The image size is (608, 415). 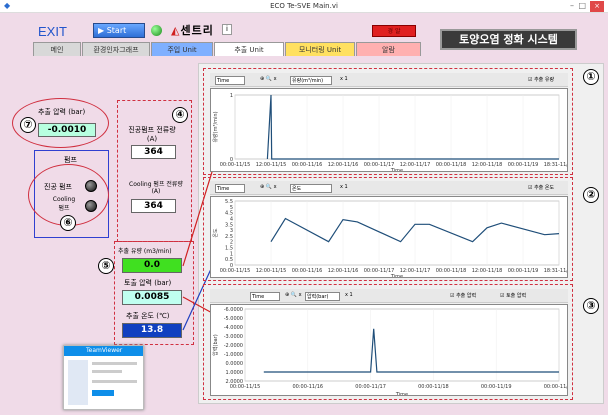 I want to click on chart1-unit-field: 유량(m³/min), so click(x=311, y=80).